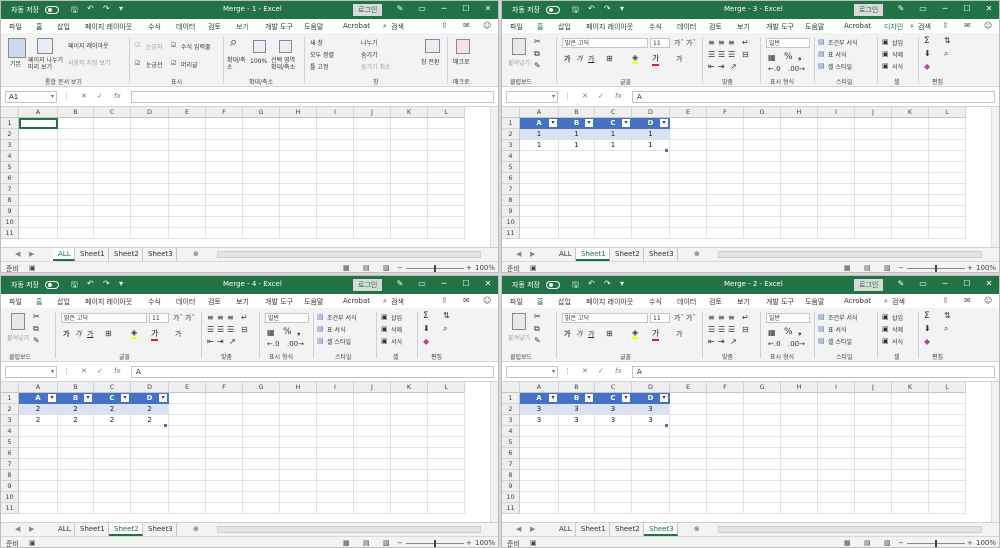 The image size is (1000, 548). What do you see at coordinates (299, 332) in the screenshot?
I see `comma-icon: ❟` at bounding box center [299, 332].